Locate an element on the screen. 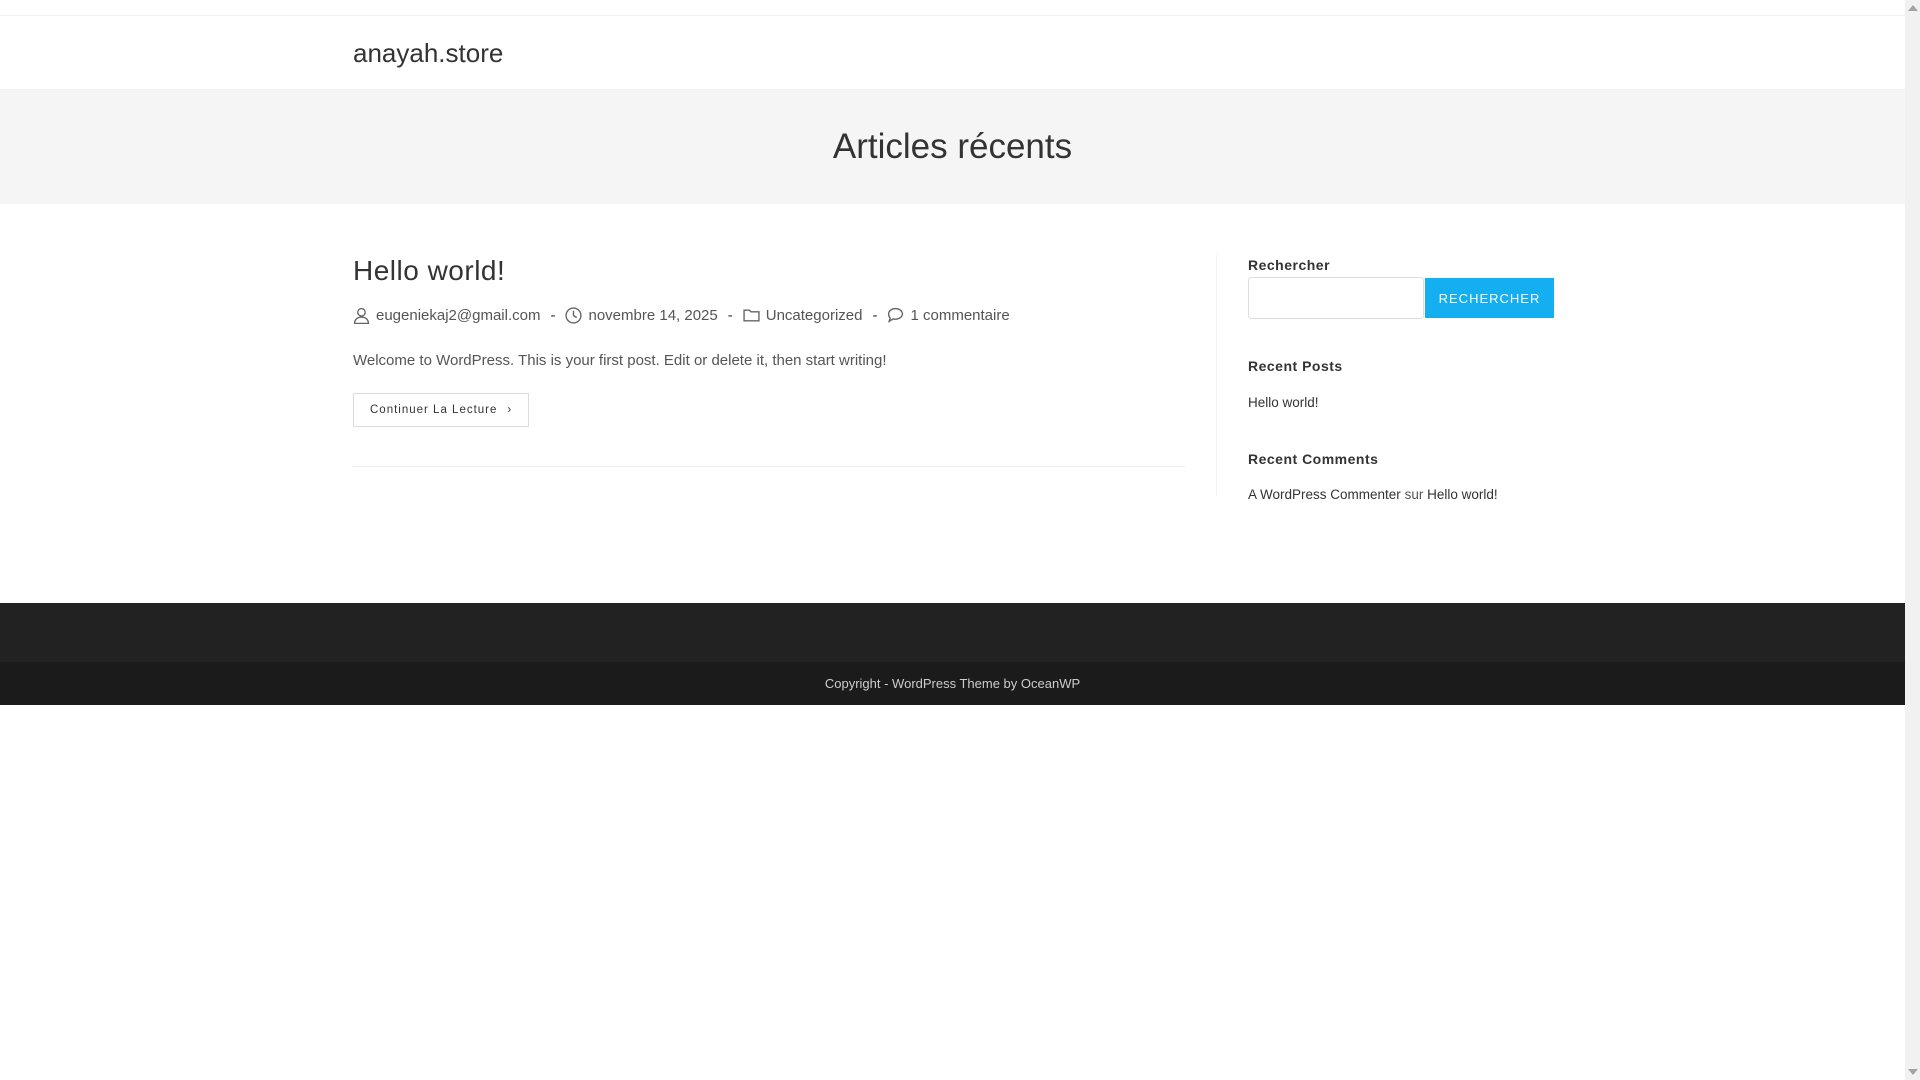  search-form: RECHERCHER is located at coordinates (1402, 298).